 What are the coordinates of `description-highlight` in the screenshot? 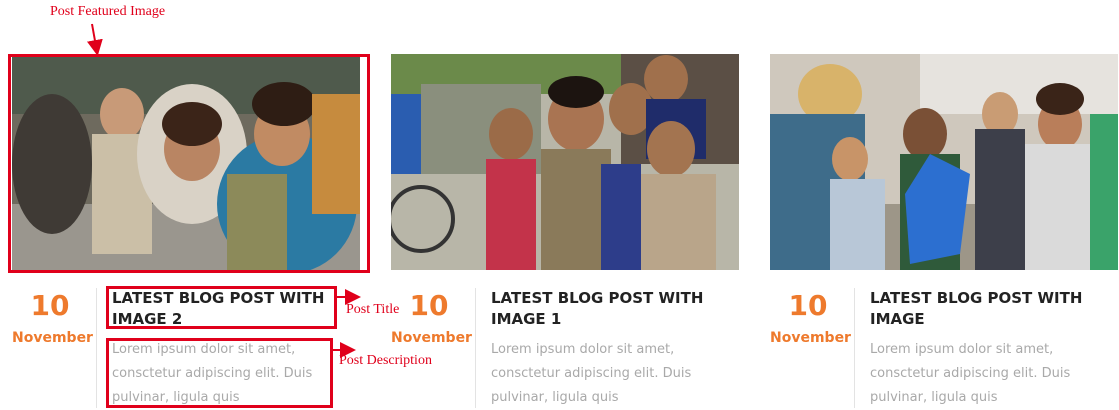 It's located at (219, 373).